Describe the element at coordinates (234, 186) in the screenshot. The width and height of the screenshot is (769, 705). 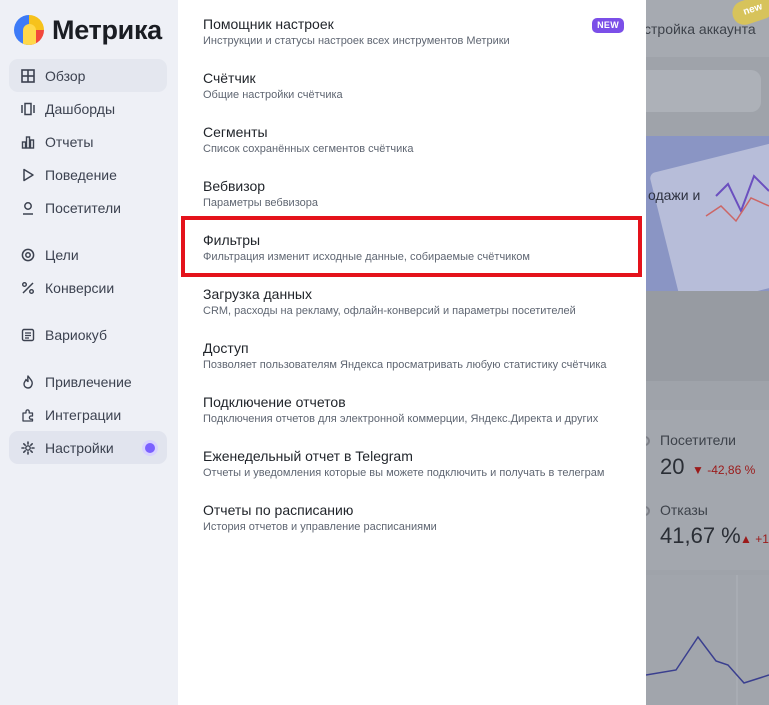
I see `menu-item-title: Вебвизор` at that location.